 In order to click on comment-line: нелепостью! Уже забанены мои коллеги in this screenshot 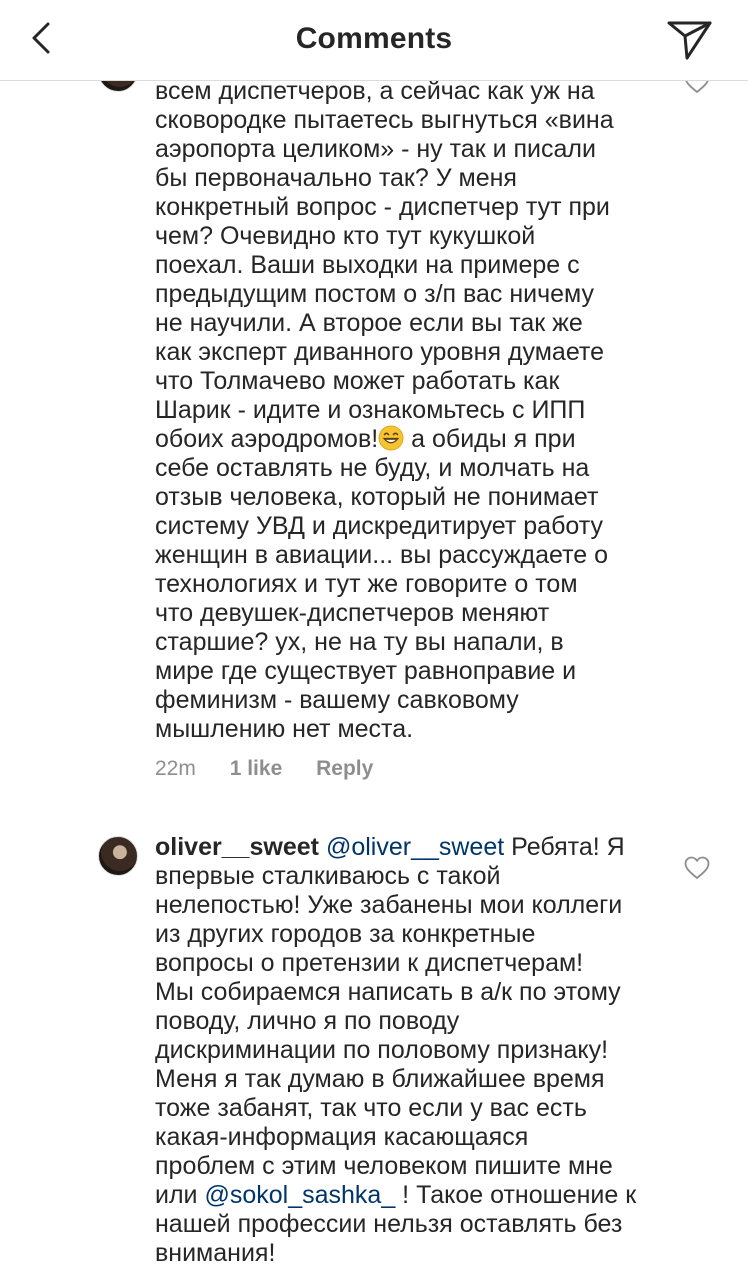, I will do `click(389, 905)`.